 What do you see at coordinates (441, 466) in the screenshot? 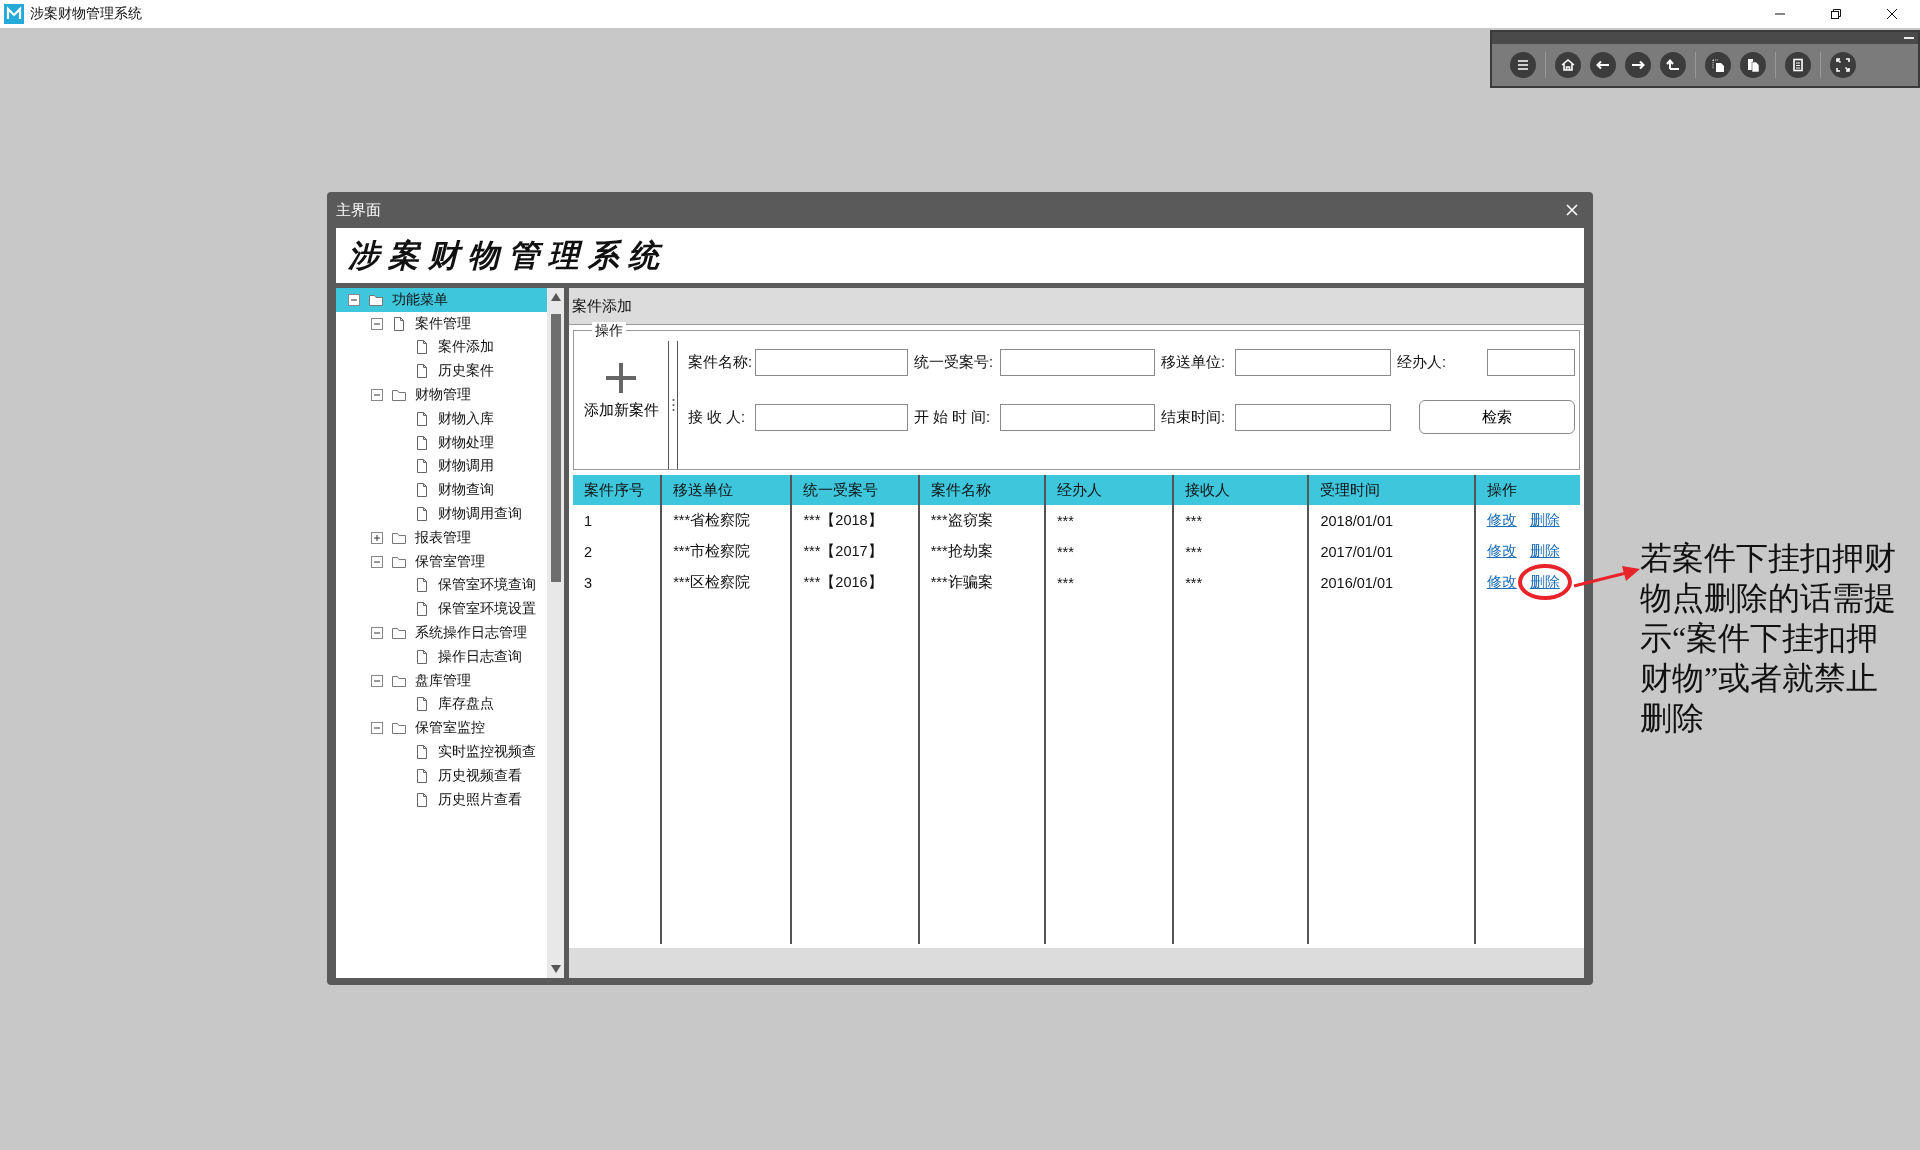
I see `tree-item: 财物调用` at bounding box center [441, 466].